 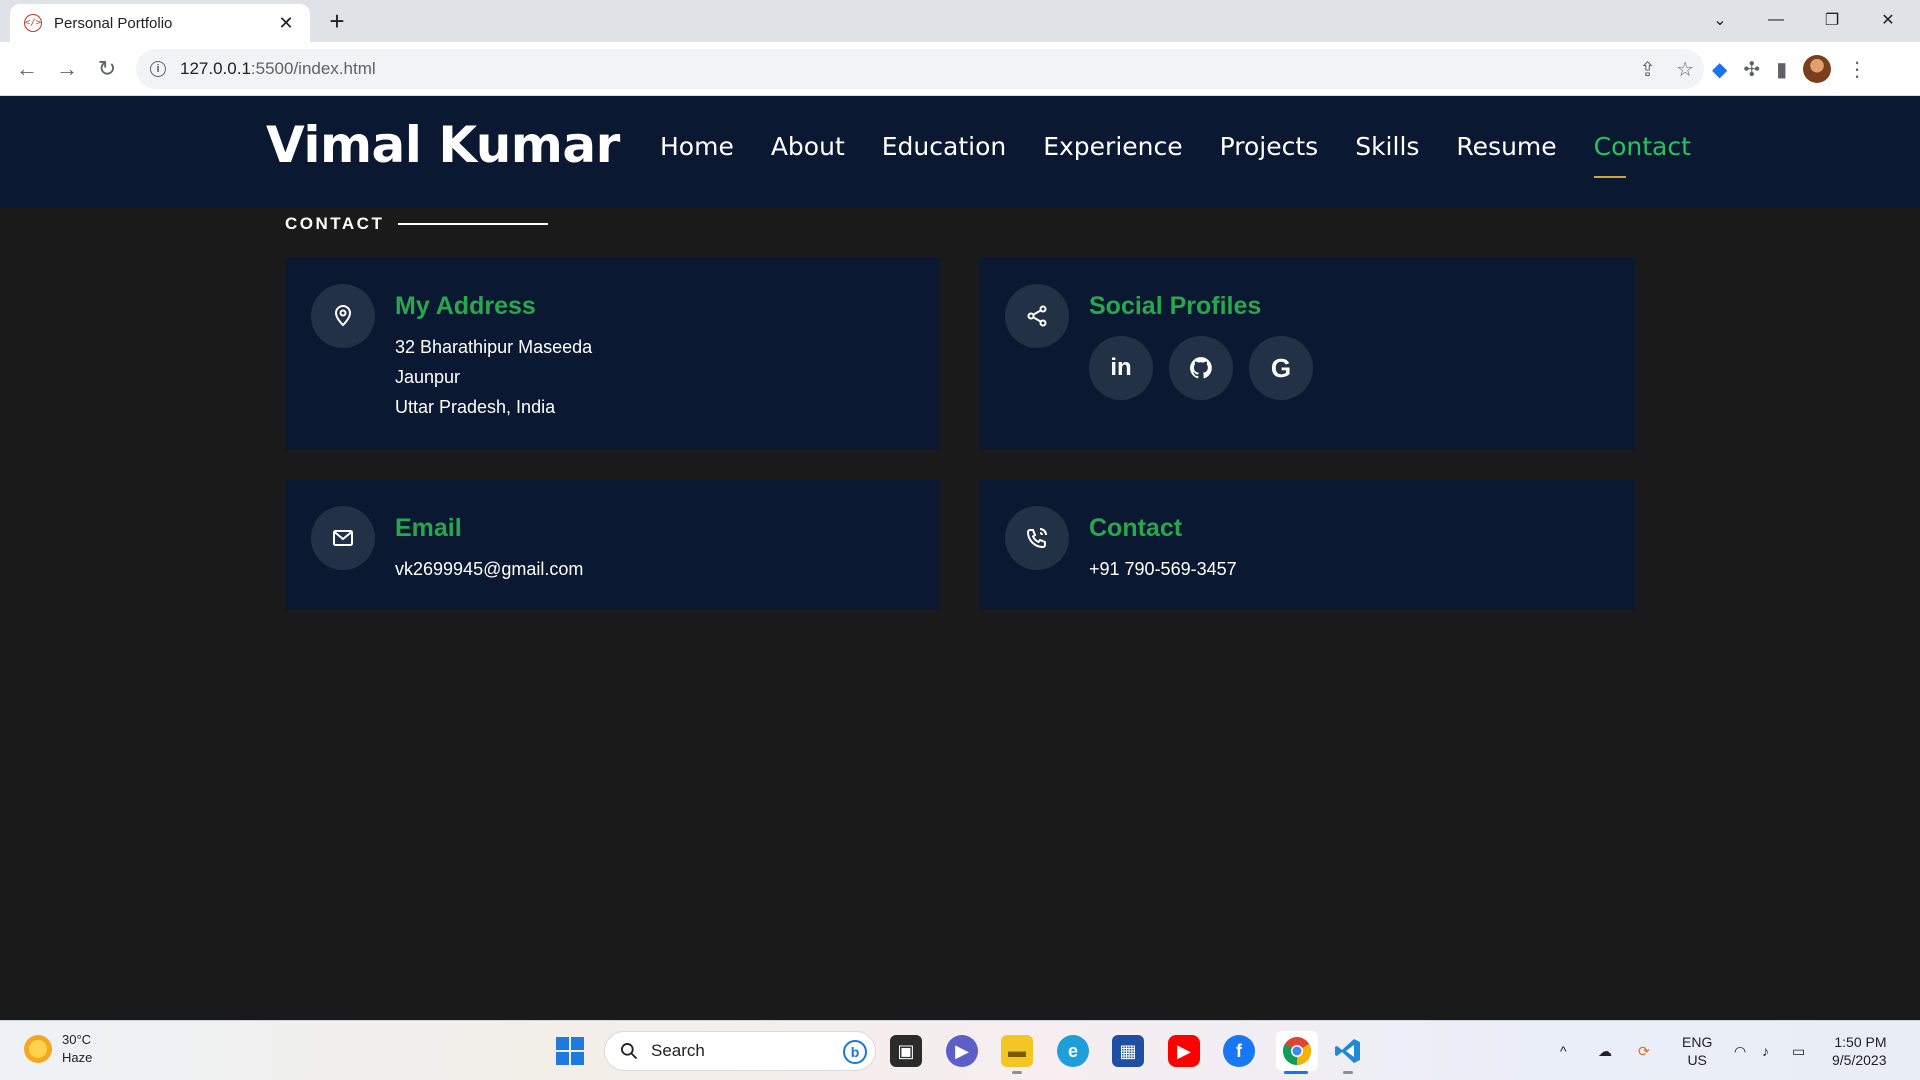 I want to click on location-pin-icon, so click(x=343, y=316).